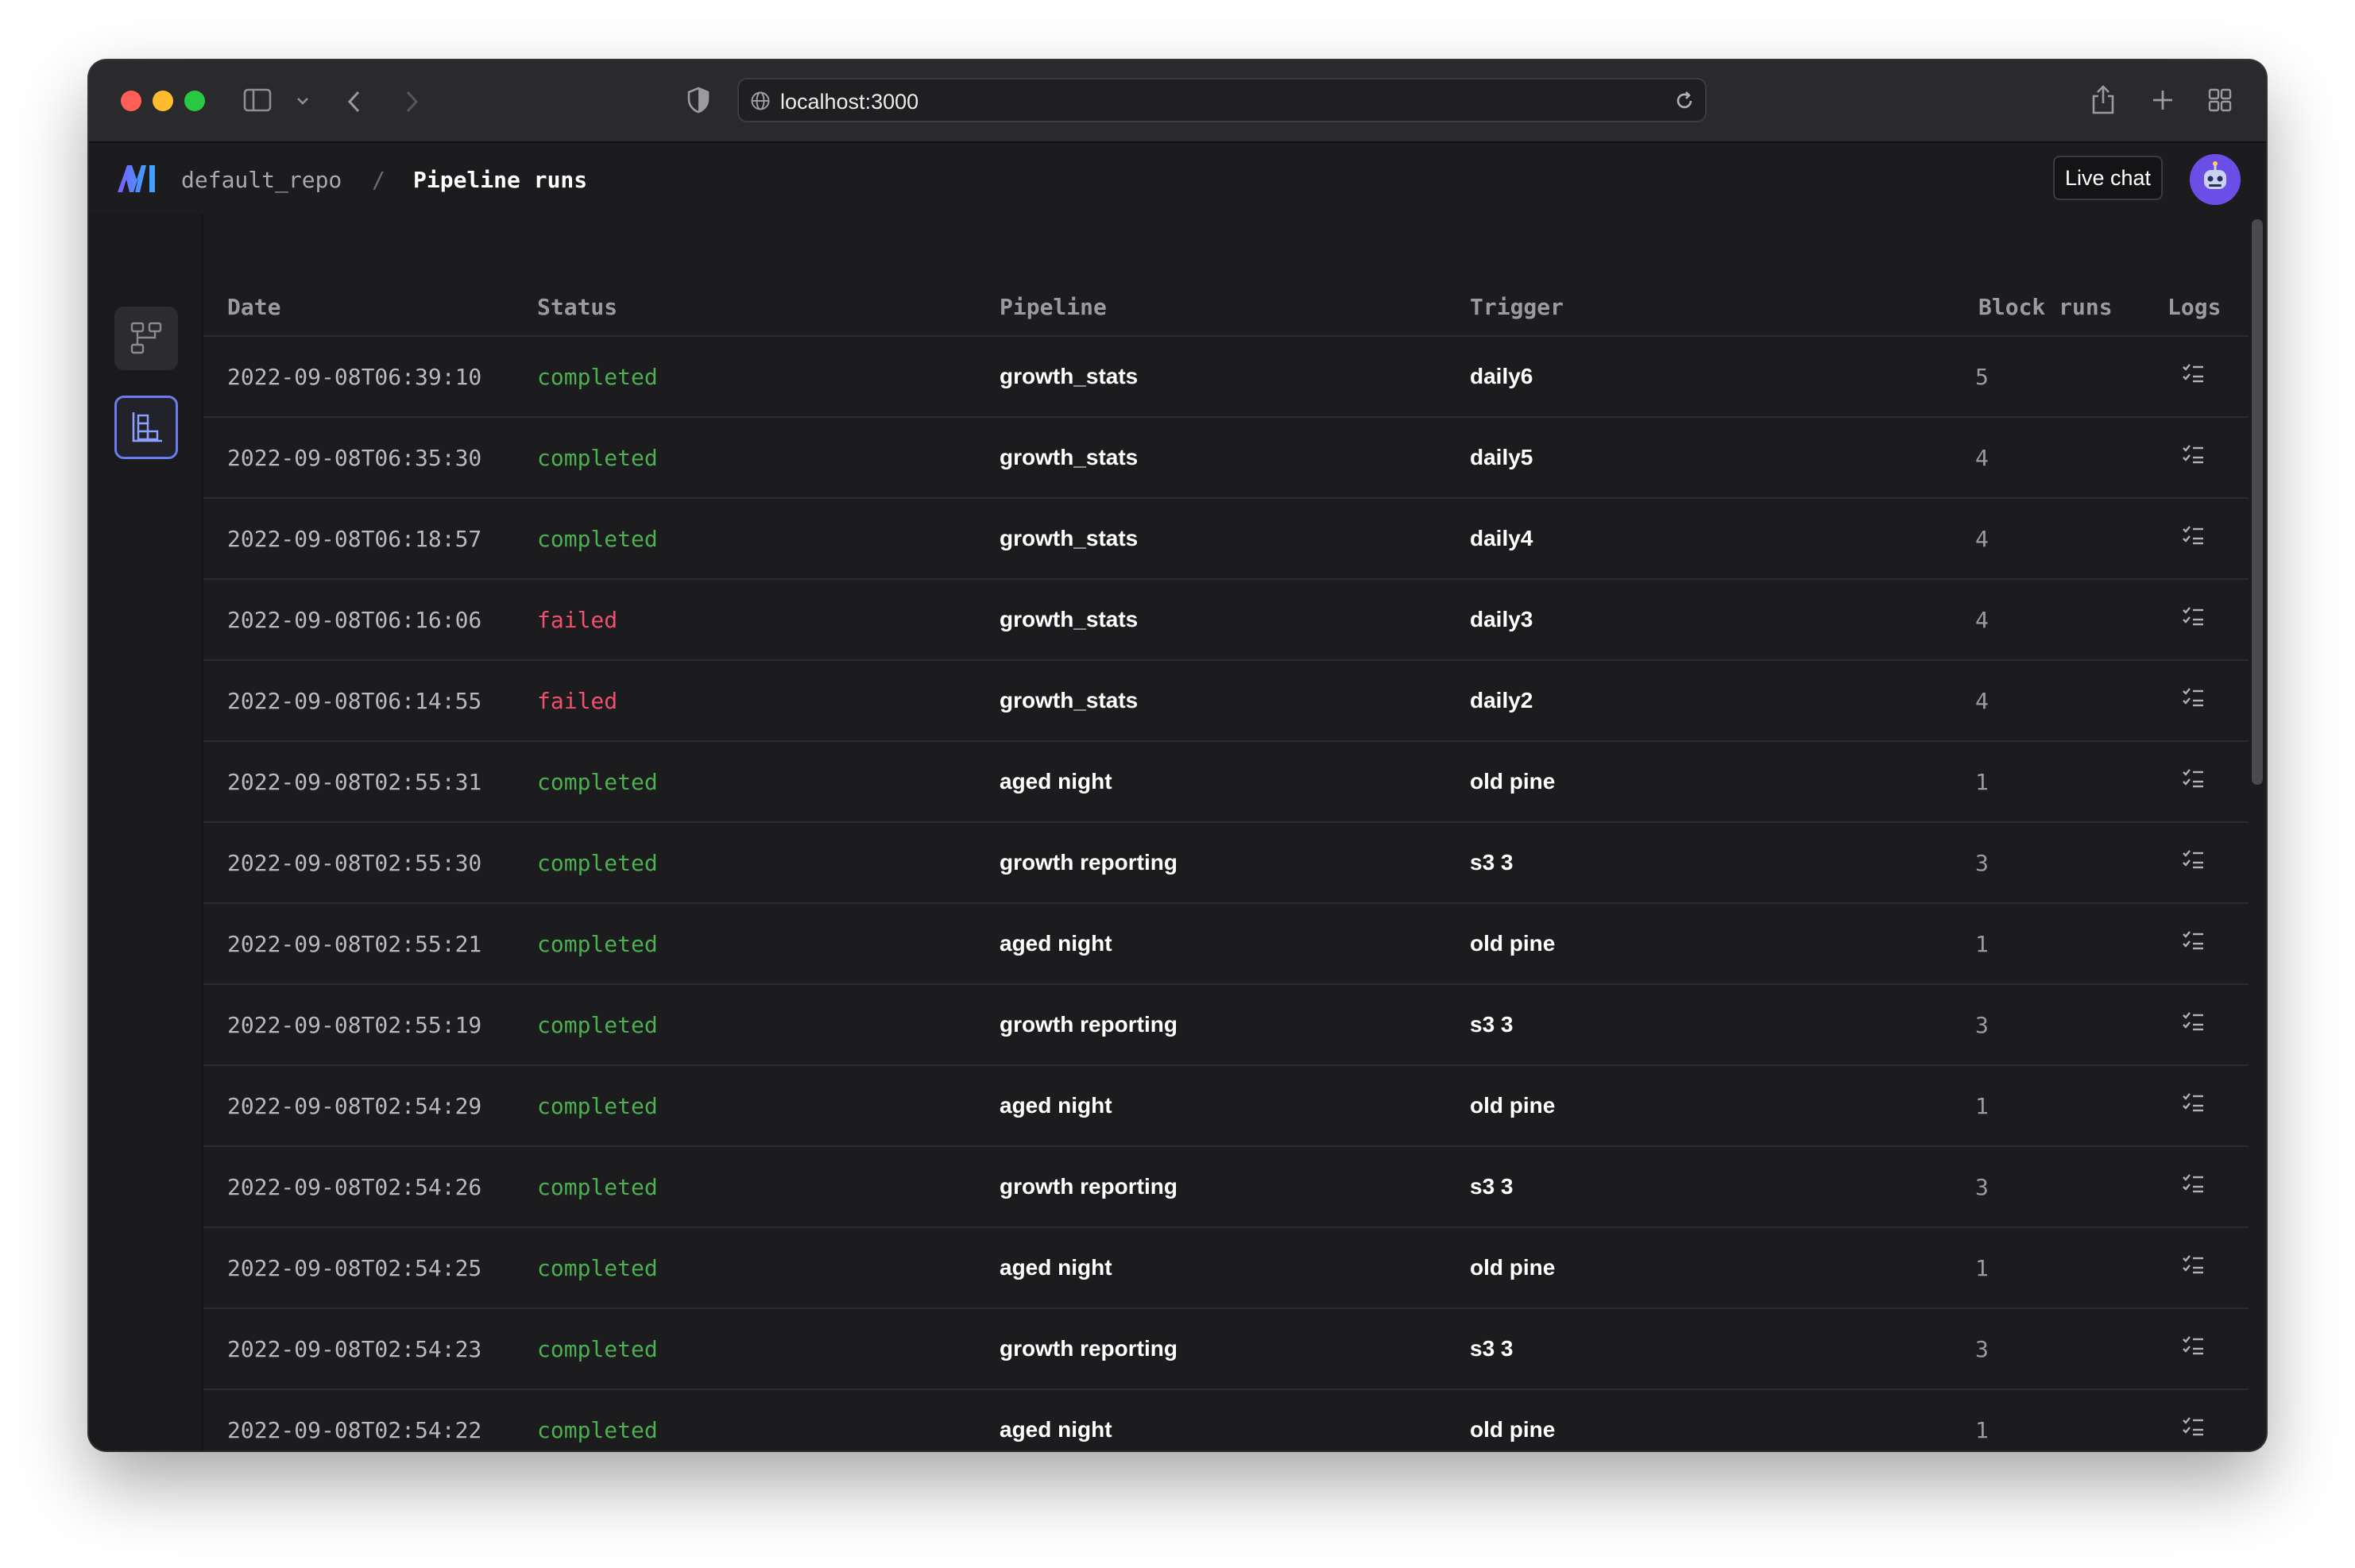  What do you see at coordinates (354, 620) in the screenshot?
I see `run-date: 2022-09-08T06:16:06` at bounding box center [354, 620].